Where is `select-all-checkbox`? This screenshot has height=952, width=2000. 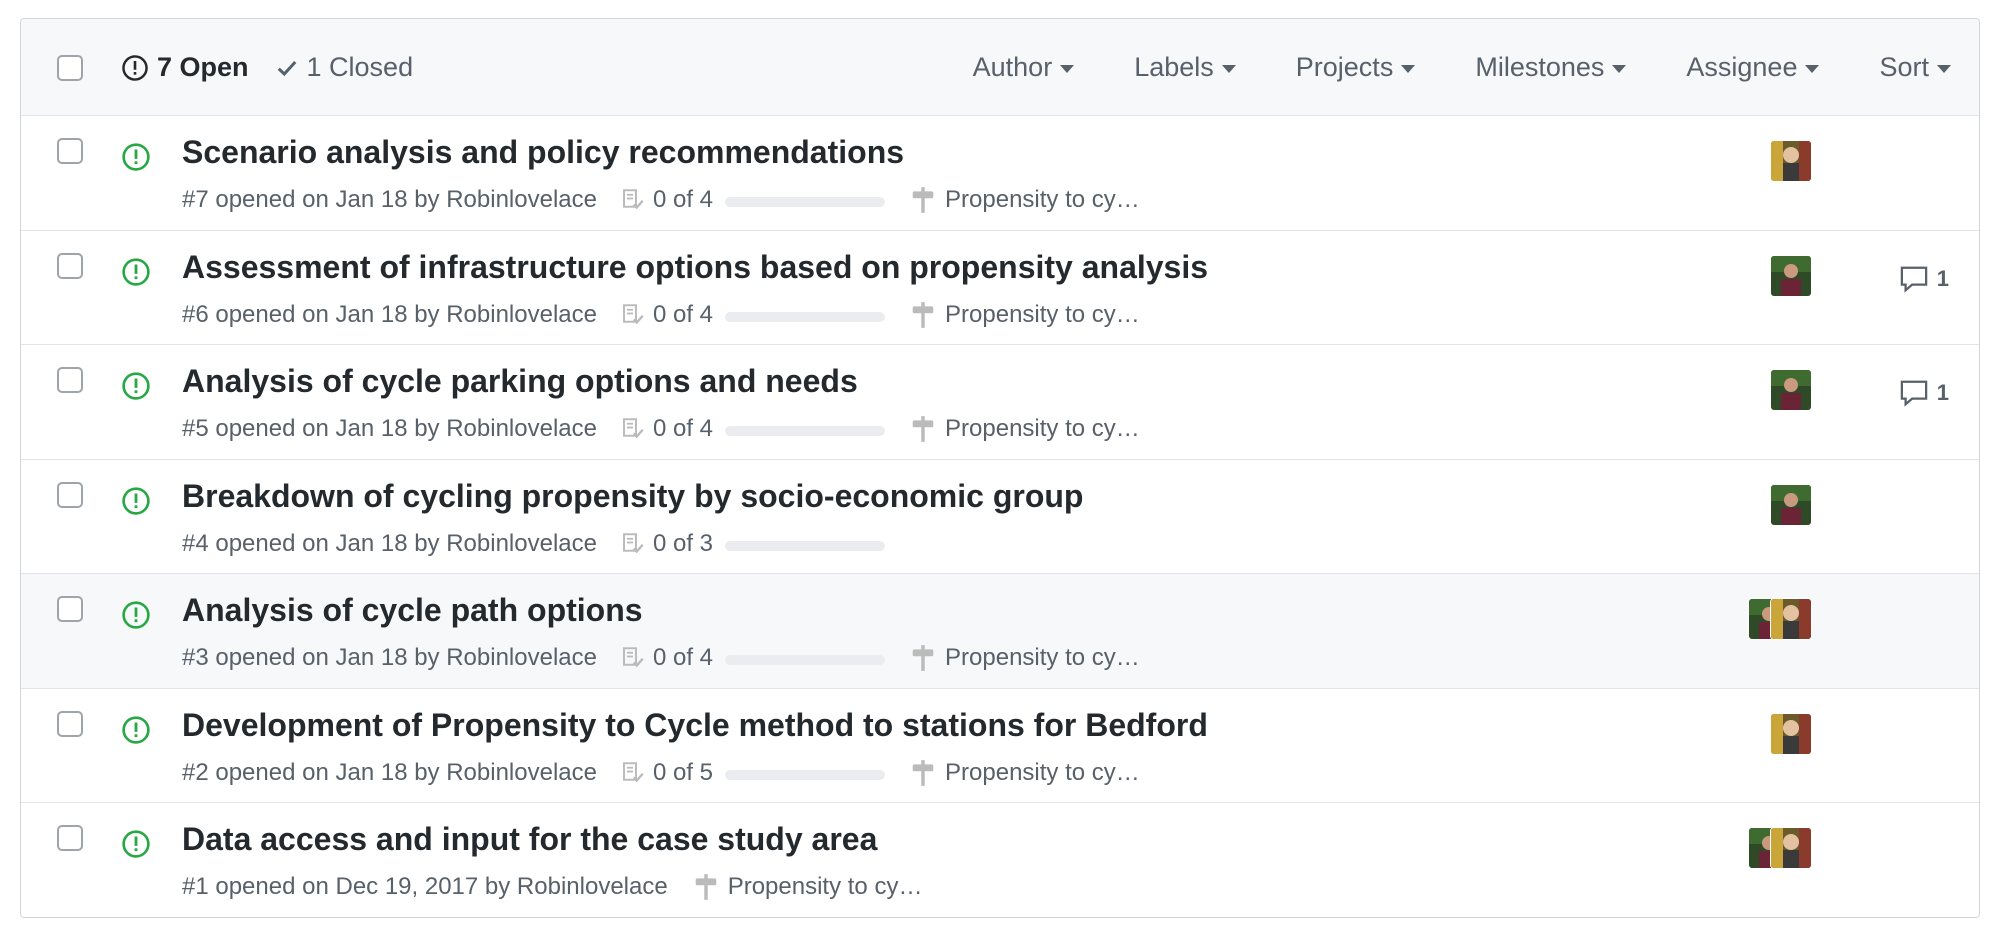
select-all-checkbox is located at coordinates (70, 68).